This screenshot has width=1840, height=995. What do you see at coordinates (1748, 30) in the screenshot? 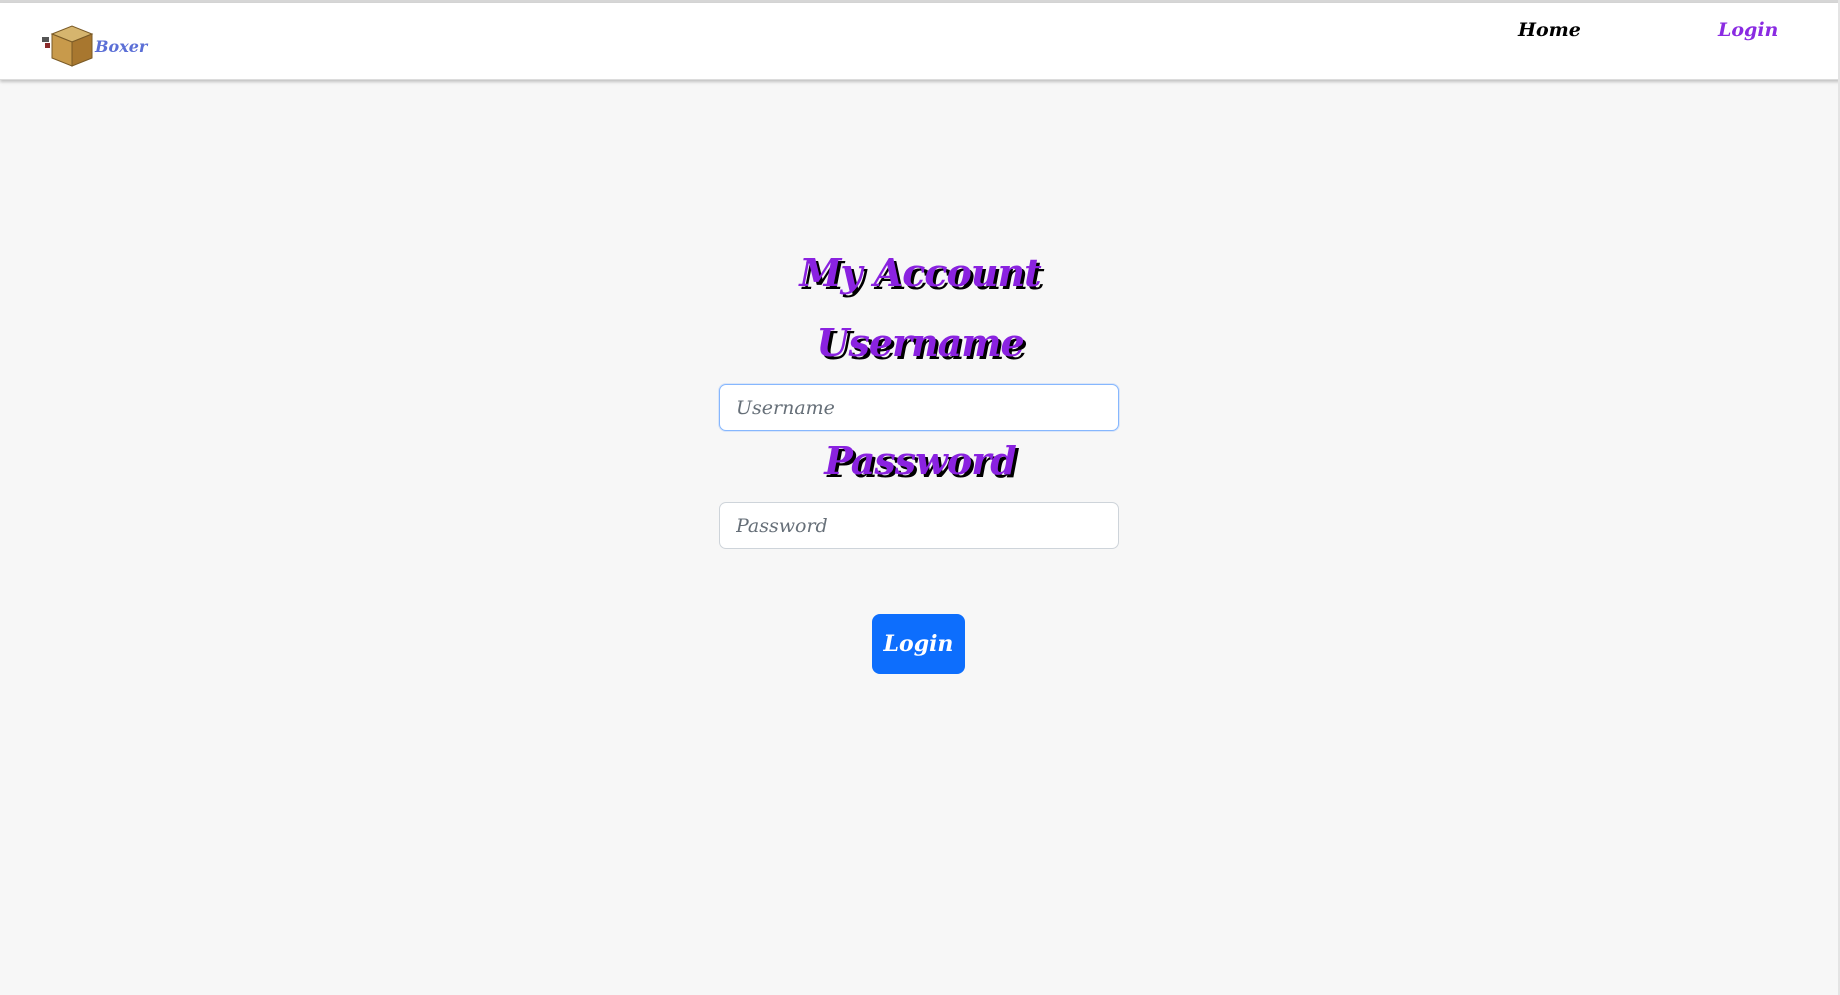
I see `nav-login-link: Login` at bounding box center [1748, 30].